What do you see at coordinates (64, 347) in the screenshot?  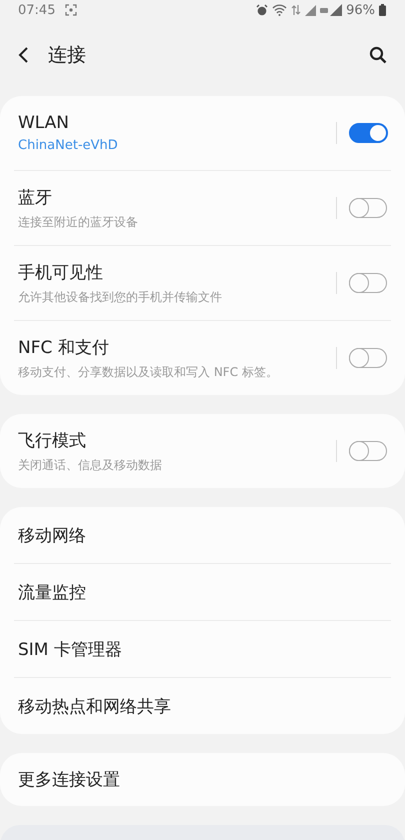 I see `item-title: NFC 和支付` at bounding box center [64, 347].